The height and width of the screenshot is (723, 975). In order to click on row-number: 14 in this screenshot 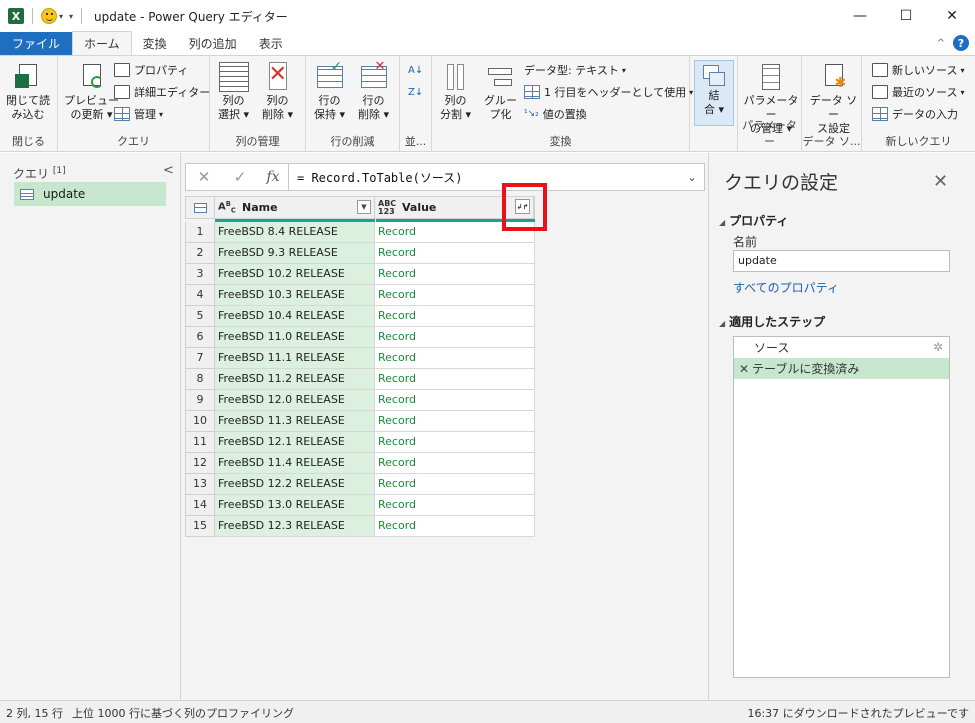, I will do `click(200, 505)`.